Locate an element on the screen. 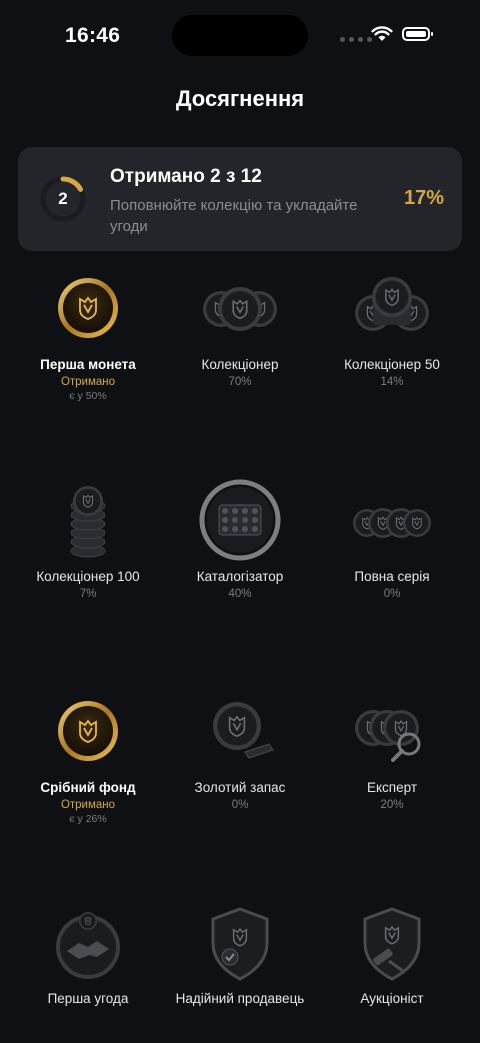 The image size is (480, 1043). achievement-name: Перша монета is located at coordinates (88, 364).